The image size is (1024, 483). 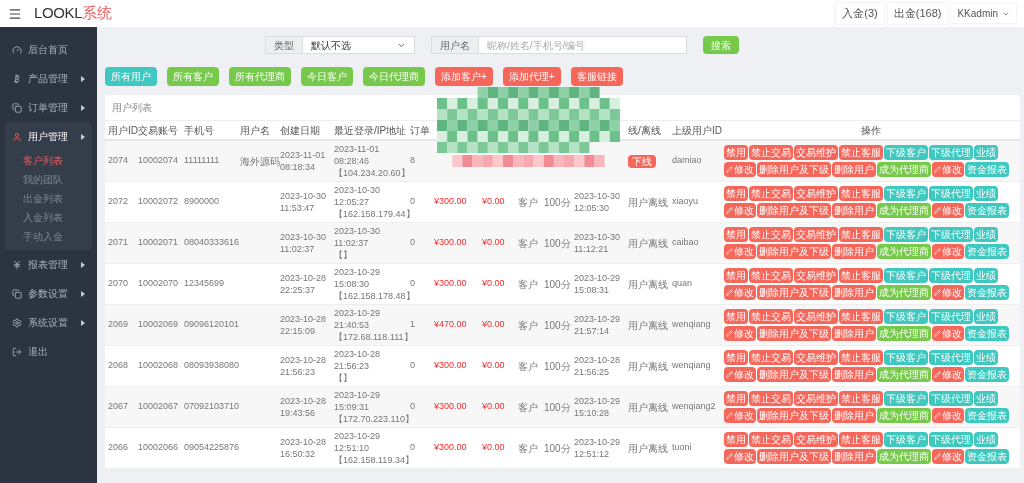 What do you see at coordinates (193, 76) in the screenshot?
I see `filter-button: 所有客户` at bounding box center [193, 76].